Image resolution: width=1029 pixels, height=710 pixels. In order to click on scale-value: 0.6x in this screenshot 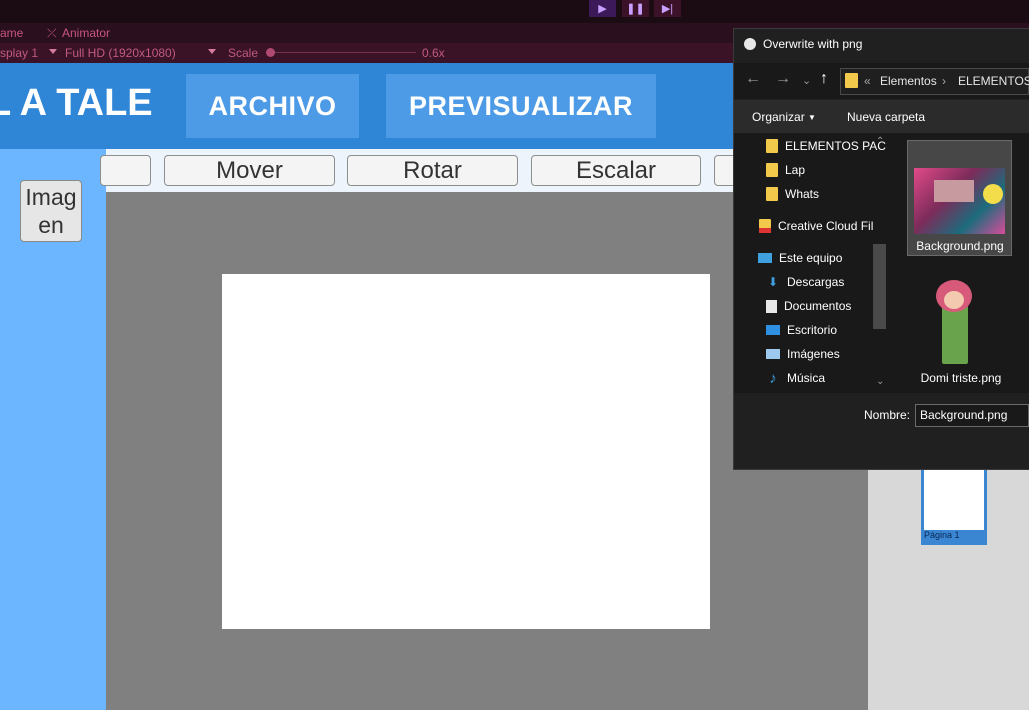, I will do `click(433, 53)`.